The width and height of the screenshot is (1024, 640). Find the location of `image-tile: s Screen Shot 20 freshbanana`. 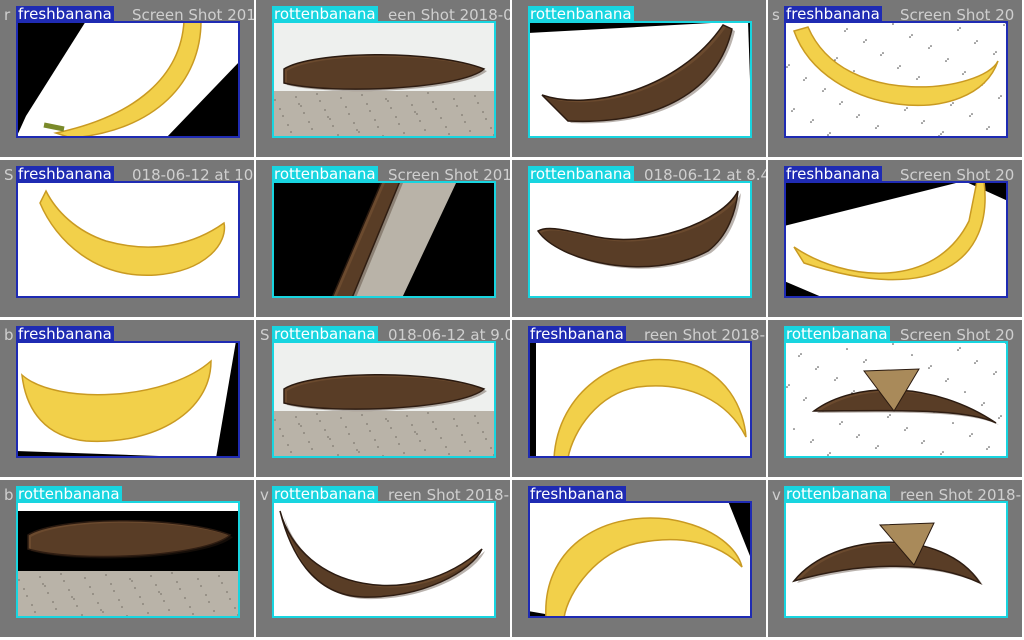

image-tile: s Screen Shot 20 freshbanana is located at coordinates (895, 78).